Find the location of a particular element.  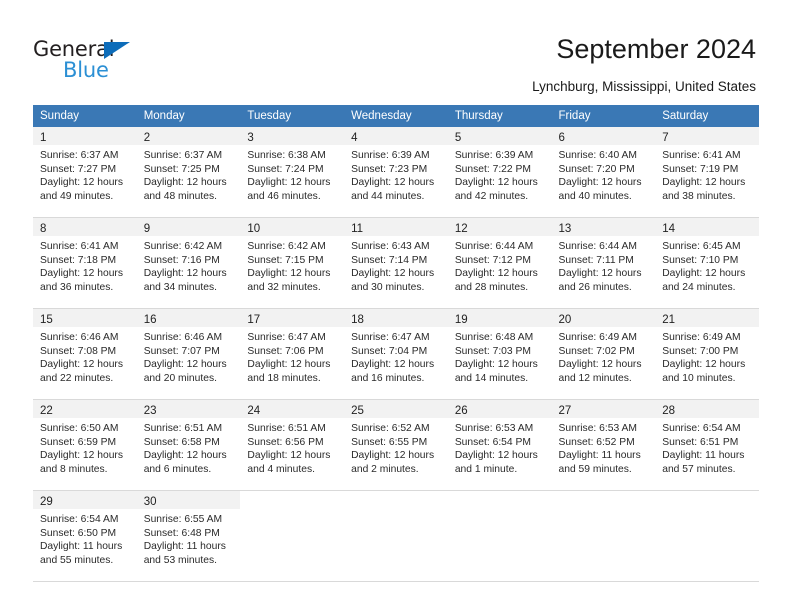

sunset-text: Sunset: 6:58 PM is located at coordinates (181, 442).